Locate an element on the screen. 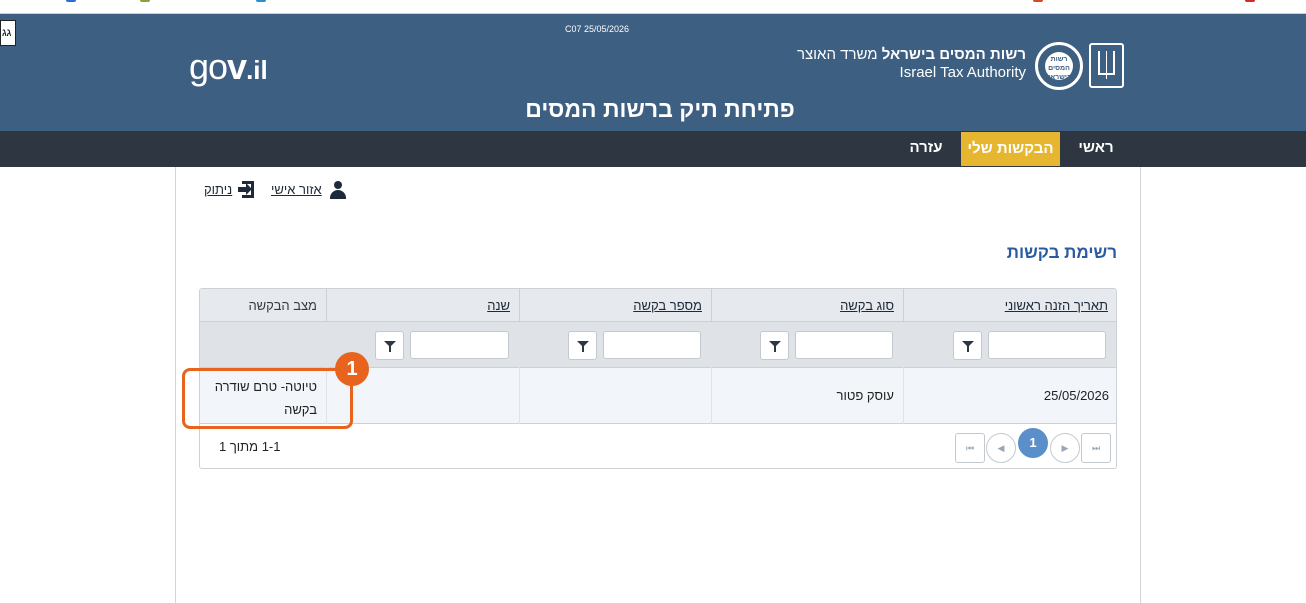 The image size is (1306, 603). gov-il-logo-suffix: .il is located at coordinates (257, 70).